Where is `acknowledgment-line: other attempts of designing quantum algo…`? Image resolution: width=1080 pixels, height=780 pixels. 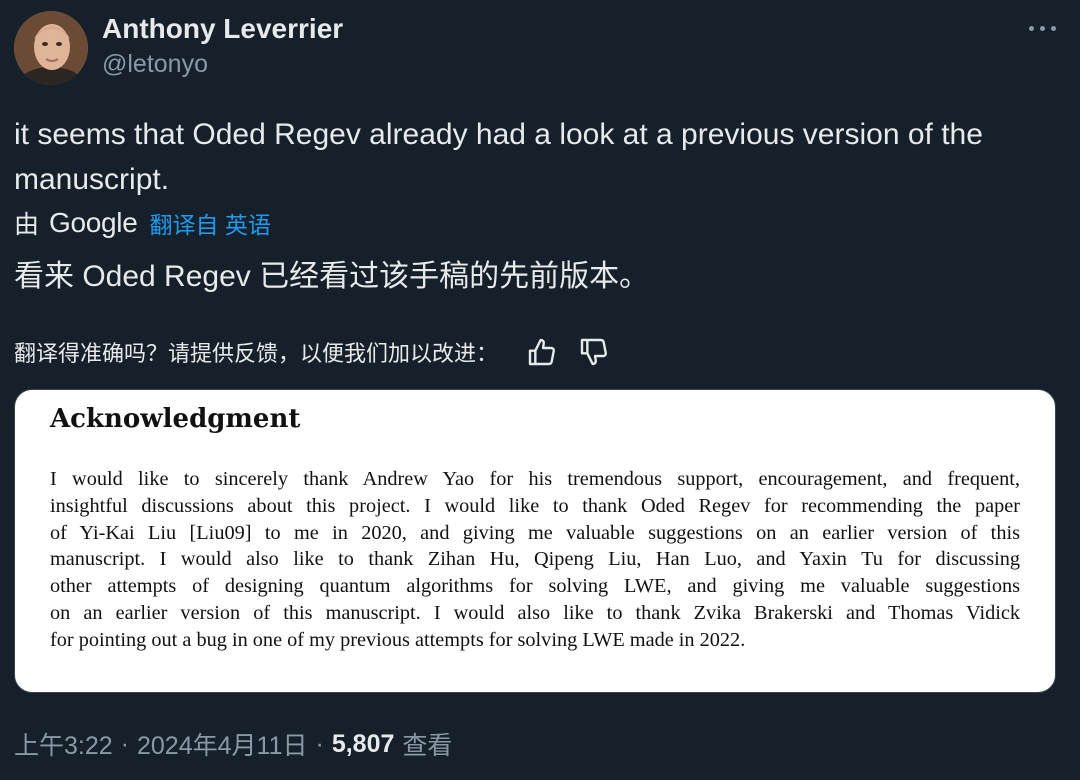
acknowledgment-line: other attempts of designing quantum algo… is located at coordinates (535, 586).